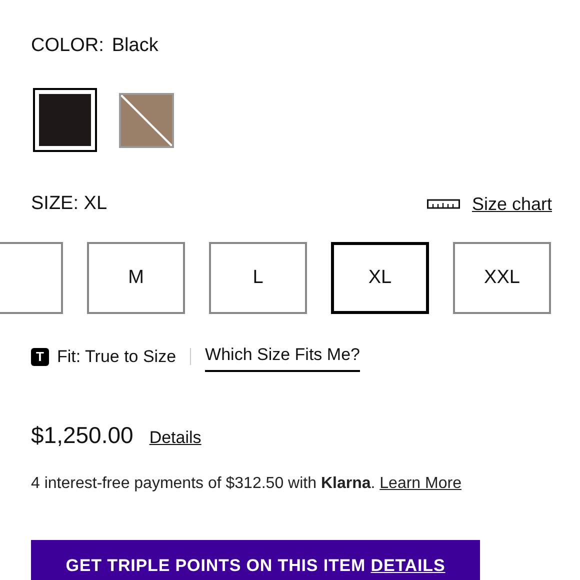 This screenshot has width=580, height=580. What do you see at coordinates (443, 204) in the screenshot?
I see `ruler-icon` at bounding box center [443, 204].